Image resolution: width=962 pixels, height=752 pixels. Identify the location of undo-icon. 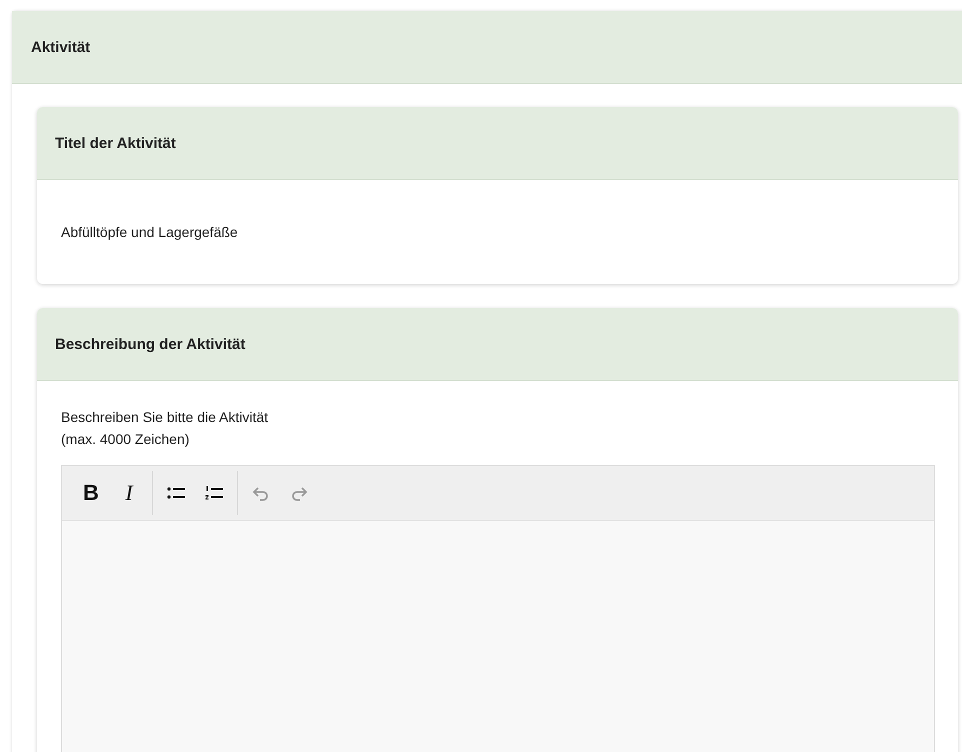
(261, 493).